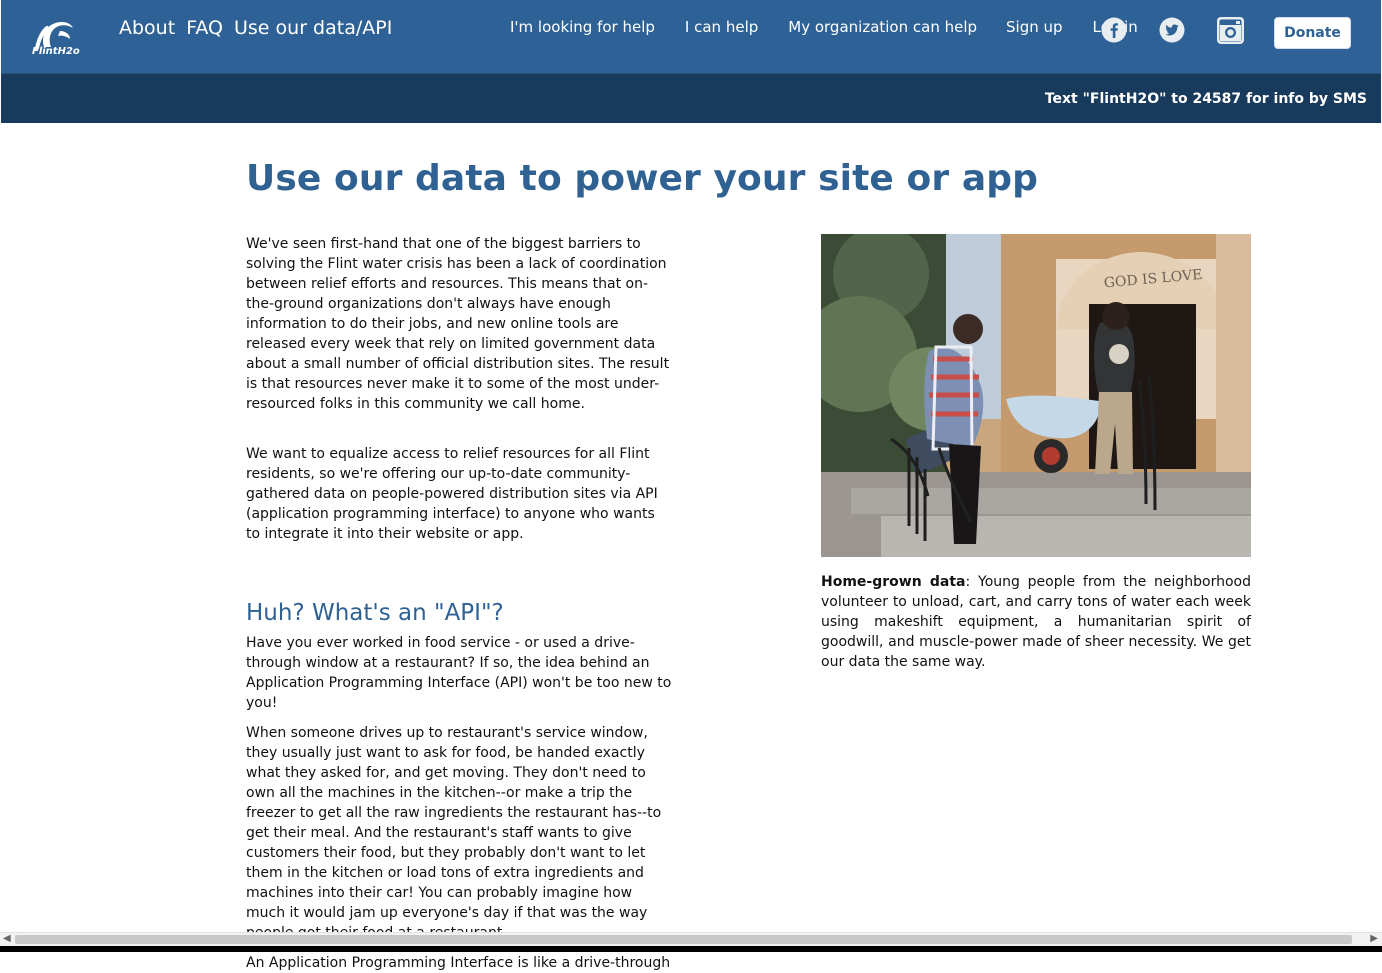 The height and width of the screenshot is (973, 1382). I want to click on api-subtitle: Huh? What's an "API"?, so click(375, 613).